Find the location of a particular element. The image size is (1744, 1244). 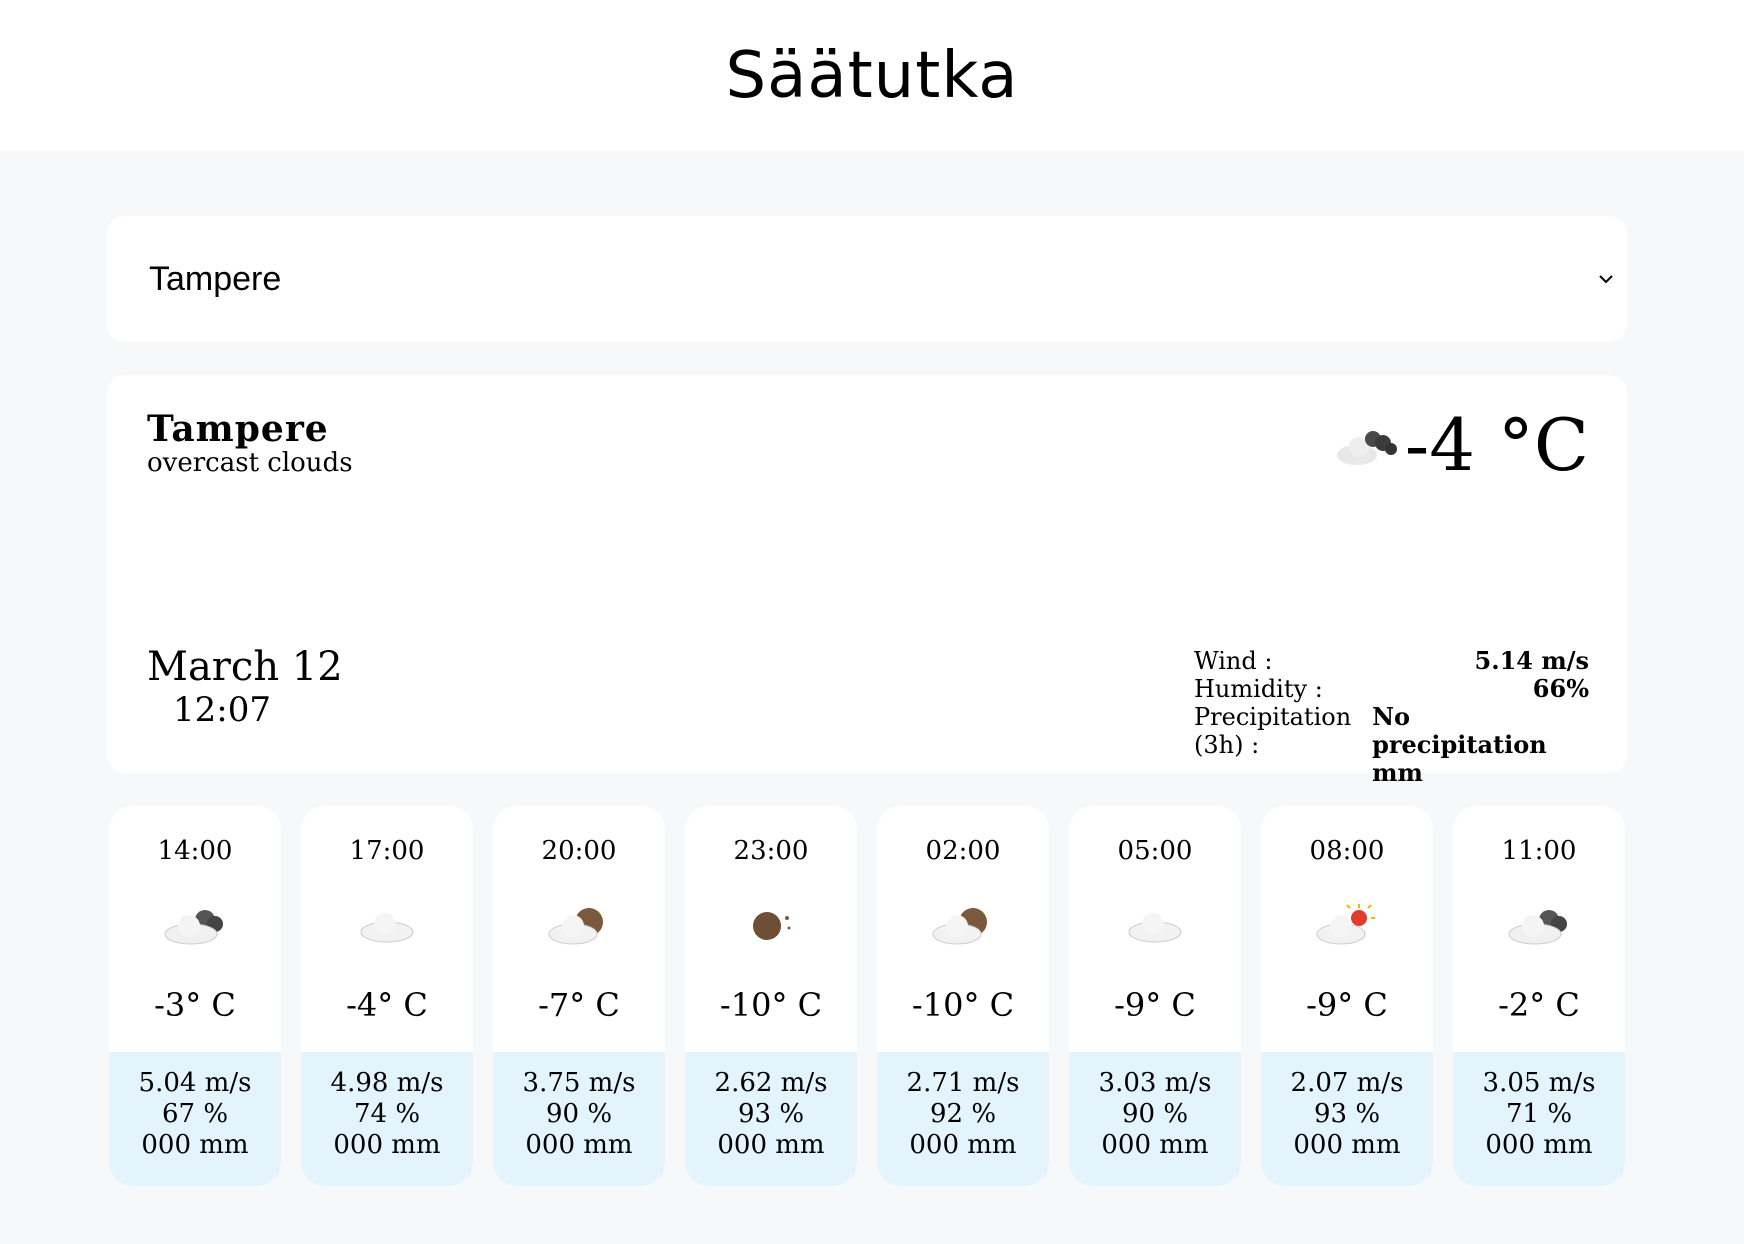

forecast-card: 17:00 -4° C 4.98 m/s 74 % 000 mm is located at coordinates (387, 996).